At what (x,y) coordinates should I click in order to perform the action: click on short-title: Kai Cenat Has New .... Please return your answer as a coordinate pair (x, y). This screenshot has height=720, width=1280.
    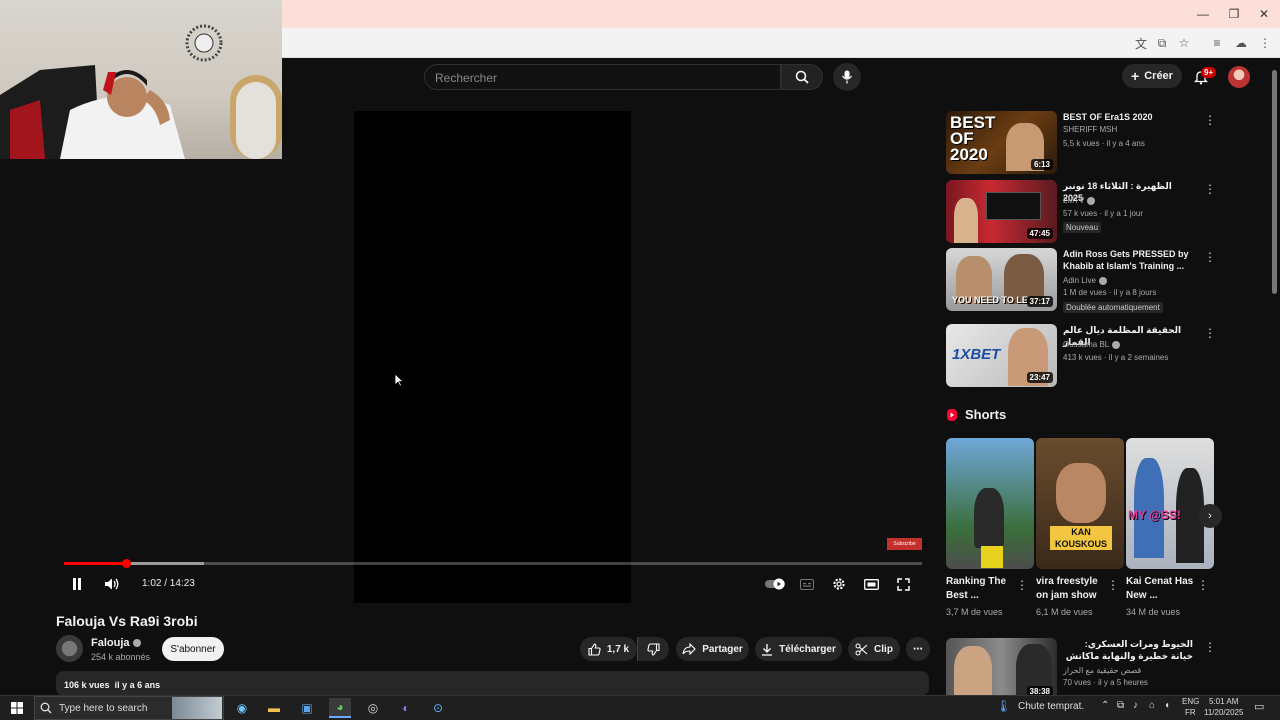
    Looking at the image, I should click on (1162, 589).